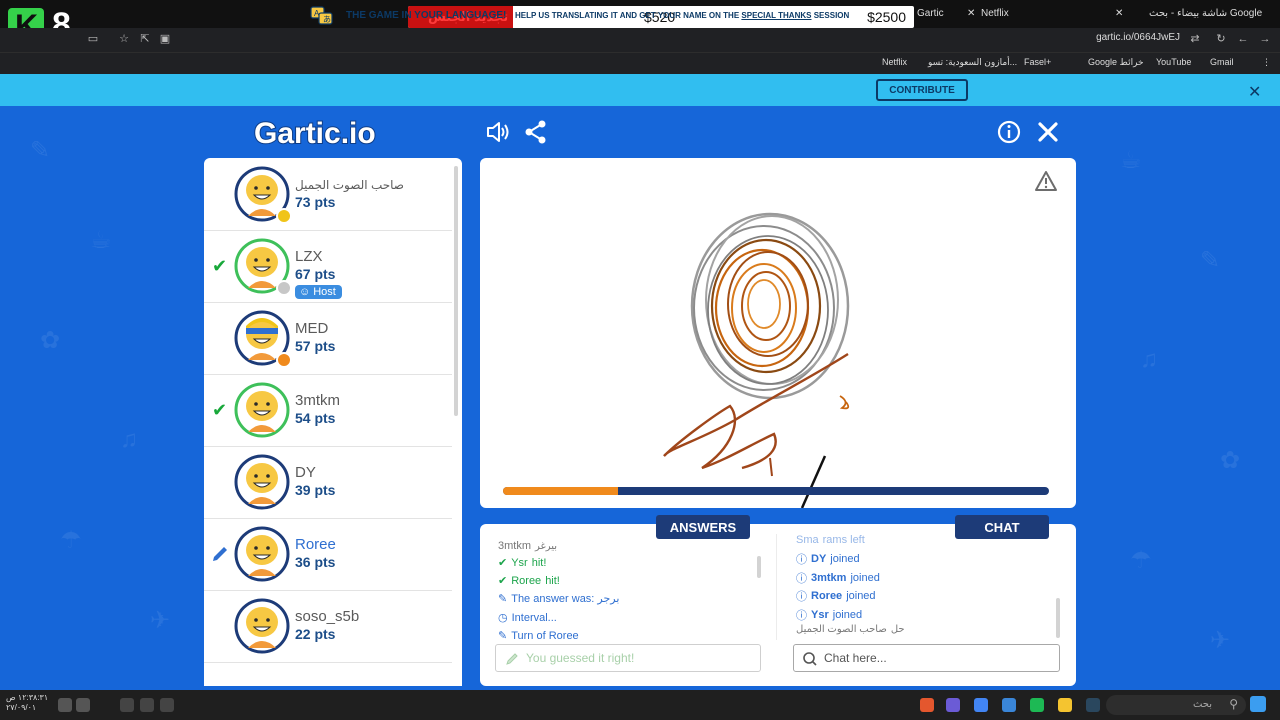  I want to click on report-icon, so click(1046, 181).